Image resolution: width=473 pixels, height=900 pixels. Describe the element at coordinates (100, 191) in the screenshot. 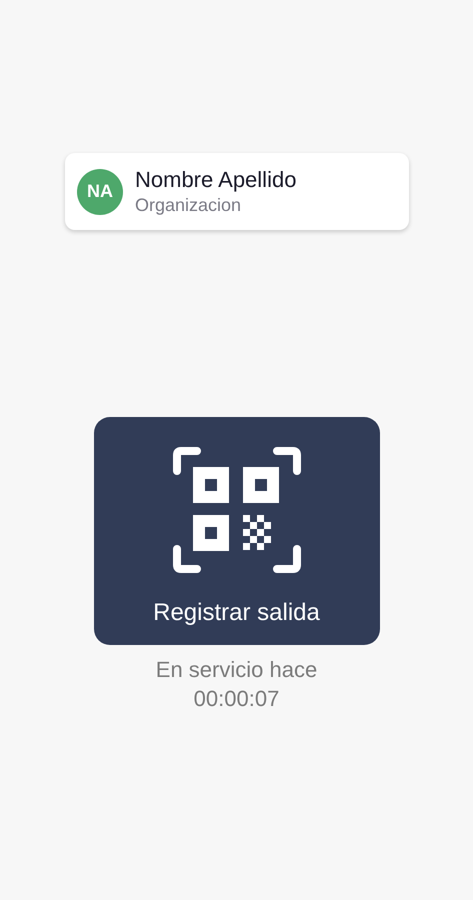

I see `avatar: NA` at that location.